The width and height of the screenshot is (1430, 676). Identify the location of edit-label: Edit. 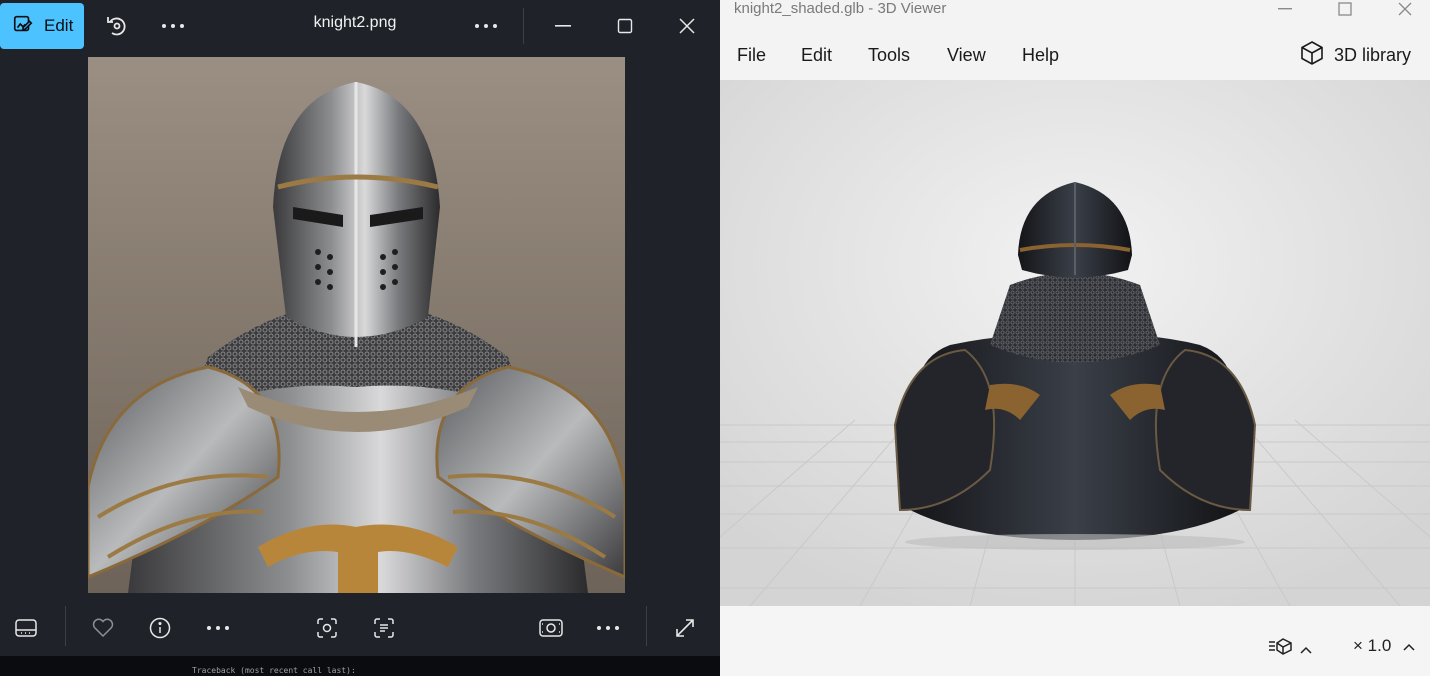
(59, 25).